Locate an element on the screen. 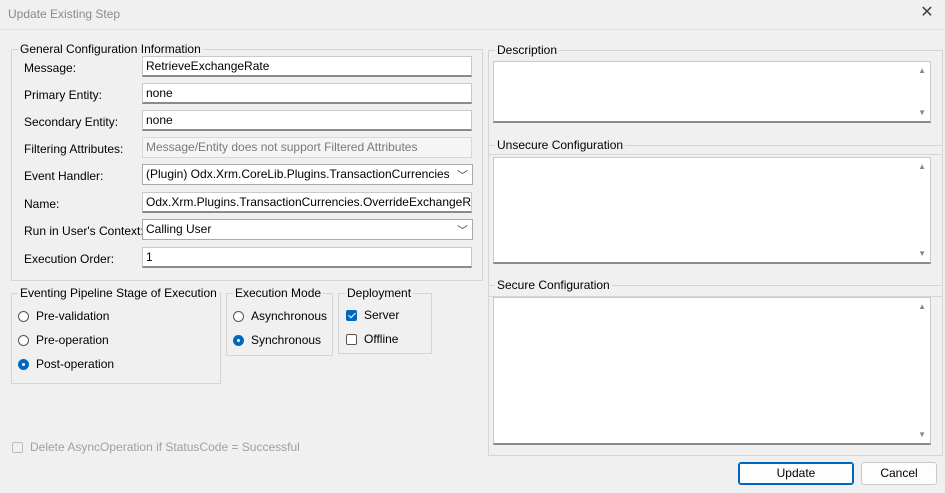 The width and height of the screenshot is (945, 493). name-label: Name: is located at coordinates (42, 204).